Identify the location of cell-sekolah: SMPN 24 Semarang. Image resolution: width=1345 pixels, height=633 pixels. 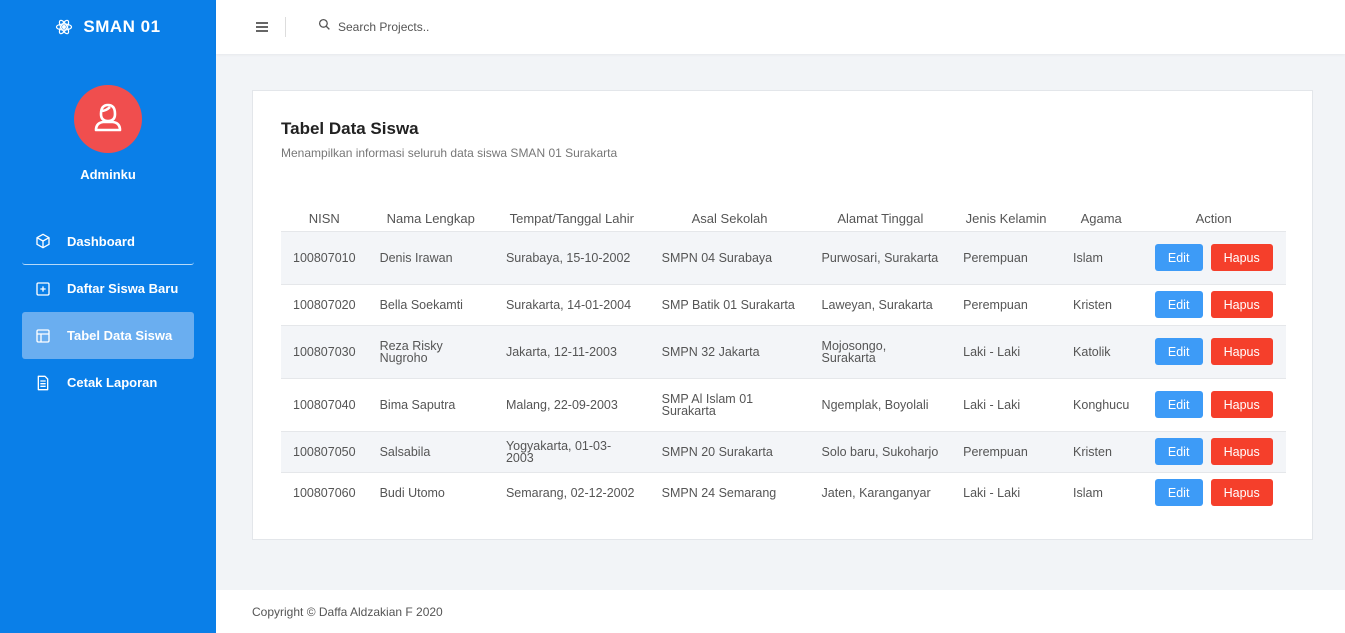
(729, 492).